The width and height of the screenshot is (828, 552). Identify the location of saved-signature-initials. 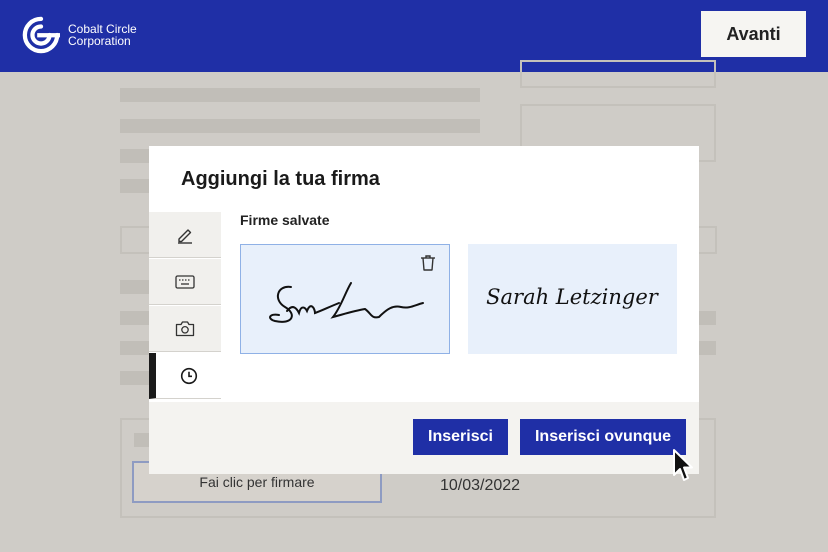
(345, 299).